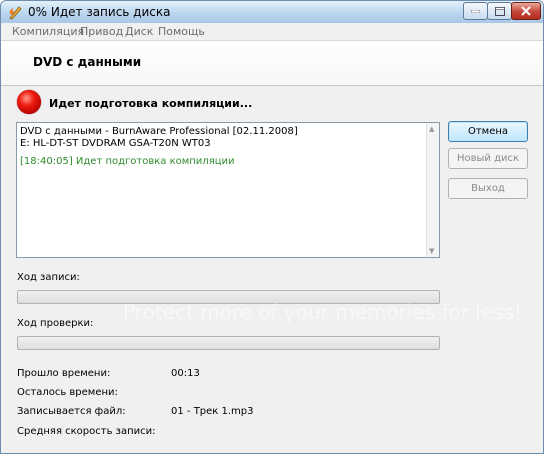 This screenshot has width=544, height=454. Describe the element at coordinates (55, 323) in the screenshot. I see `verify-progress-label: Ход проверки:` at that location.